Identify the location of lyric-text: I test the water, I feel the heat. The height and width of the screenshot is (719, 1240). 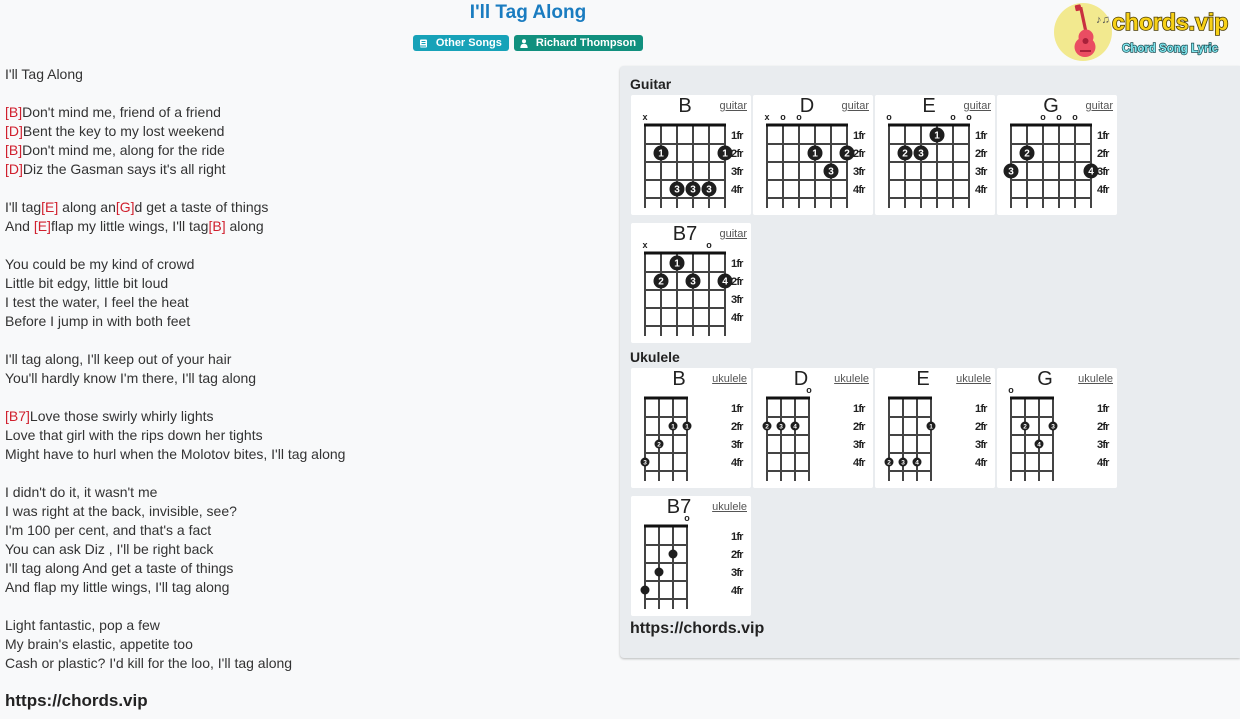
(97, 302).